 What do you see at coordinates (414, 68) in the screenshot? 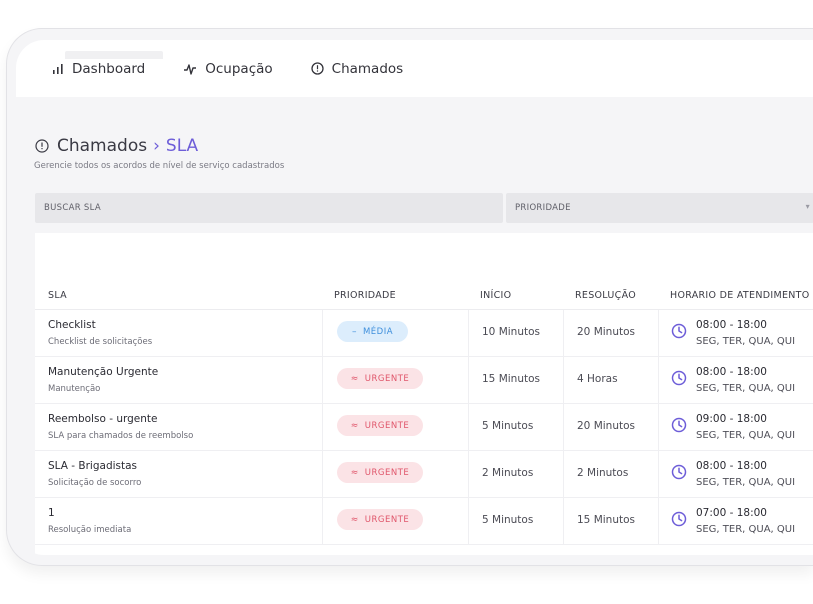
I see `top-nav: Dashboard Ocupação Chamados` at bounding box center [414, 68].